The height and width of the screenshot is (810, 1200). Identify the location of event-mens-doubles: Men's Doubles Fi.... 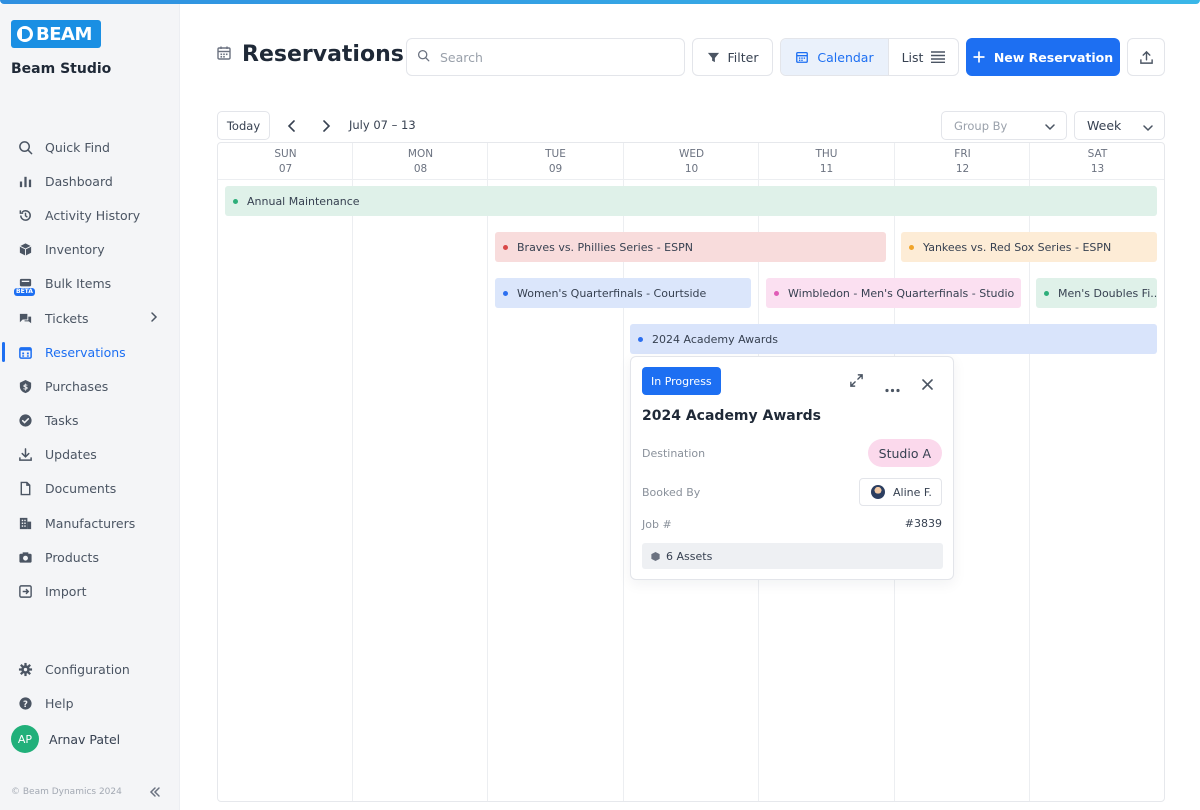
(1096, 293).